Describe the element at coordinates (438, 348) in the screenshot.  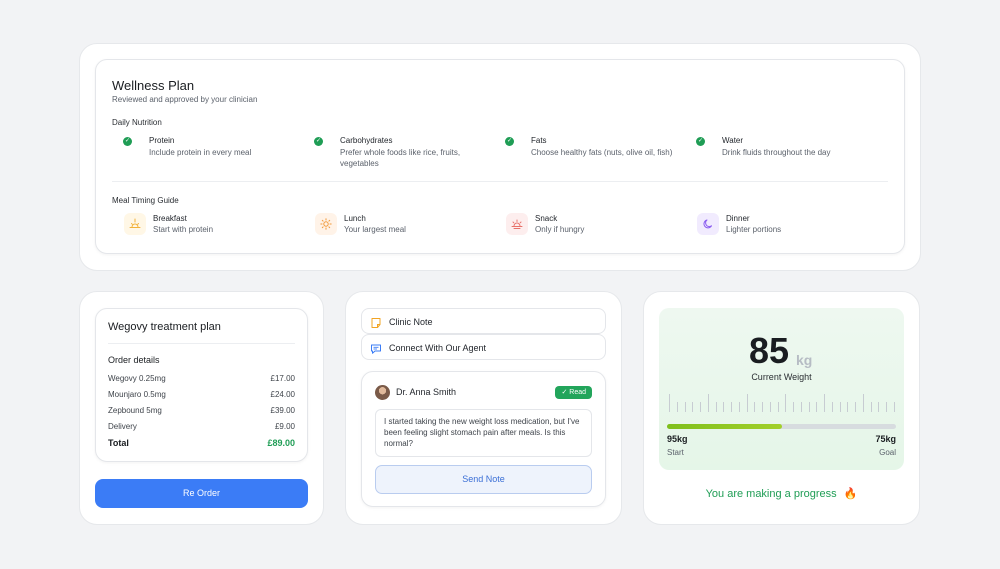
I see `connect-agent-label: Connect With Our Agent` at that location.